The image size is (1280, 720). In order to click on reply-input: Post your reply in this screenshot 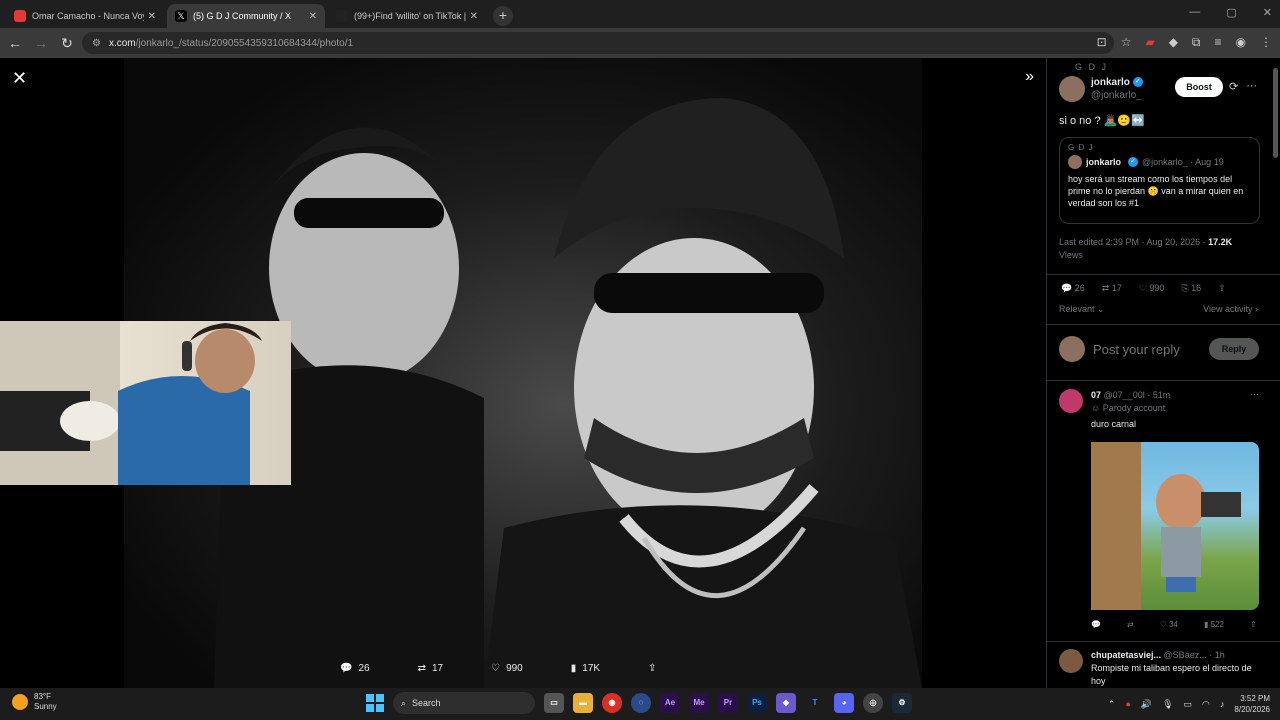, I will do `click(1147, 349)`.